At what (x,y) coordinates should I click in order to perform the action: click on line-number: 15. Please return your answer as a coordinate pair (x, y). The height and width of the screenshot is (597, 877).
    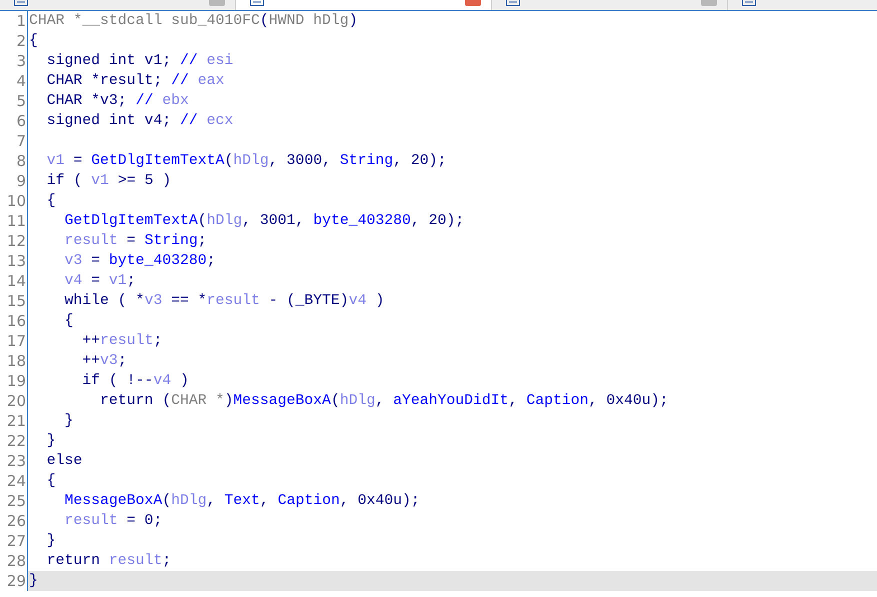
    Looking at the image, I should click on (16, 301).